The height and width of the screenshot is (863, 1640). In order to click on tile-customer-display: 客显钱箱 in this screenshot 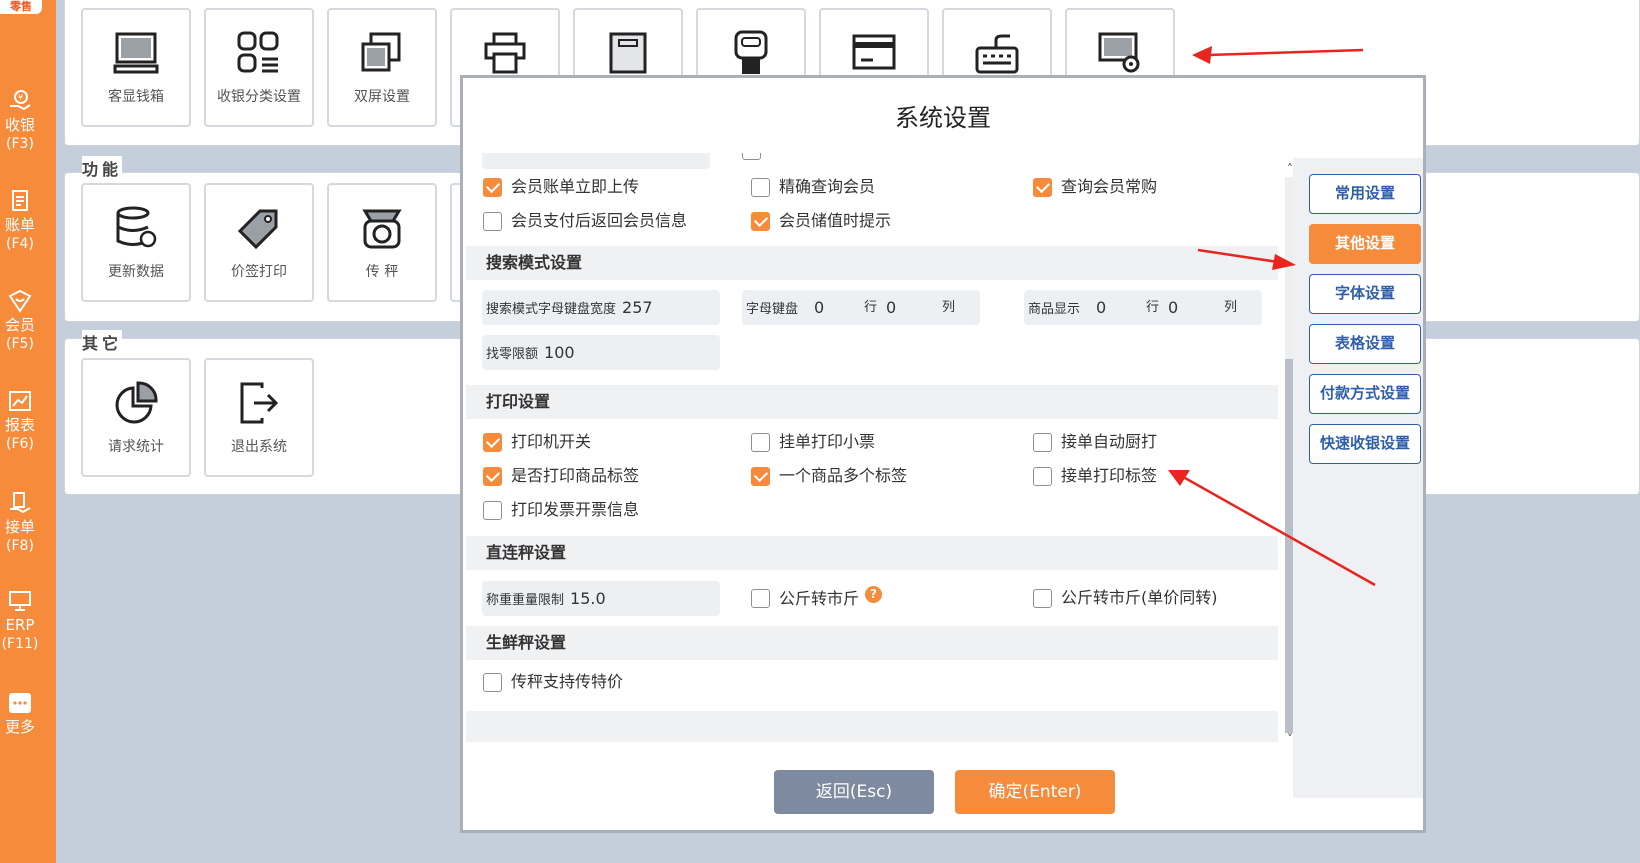, I will do `click(136, 67)`.